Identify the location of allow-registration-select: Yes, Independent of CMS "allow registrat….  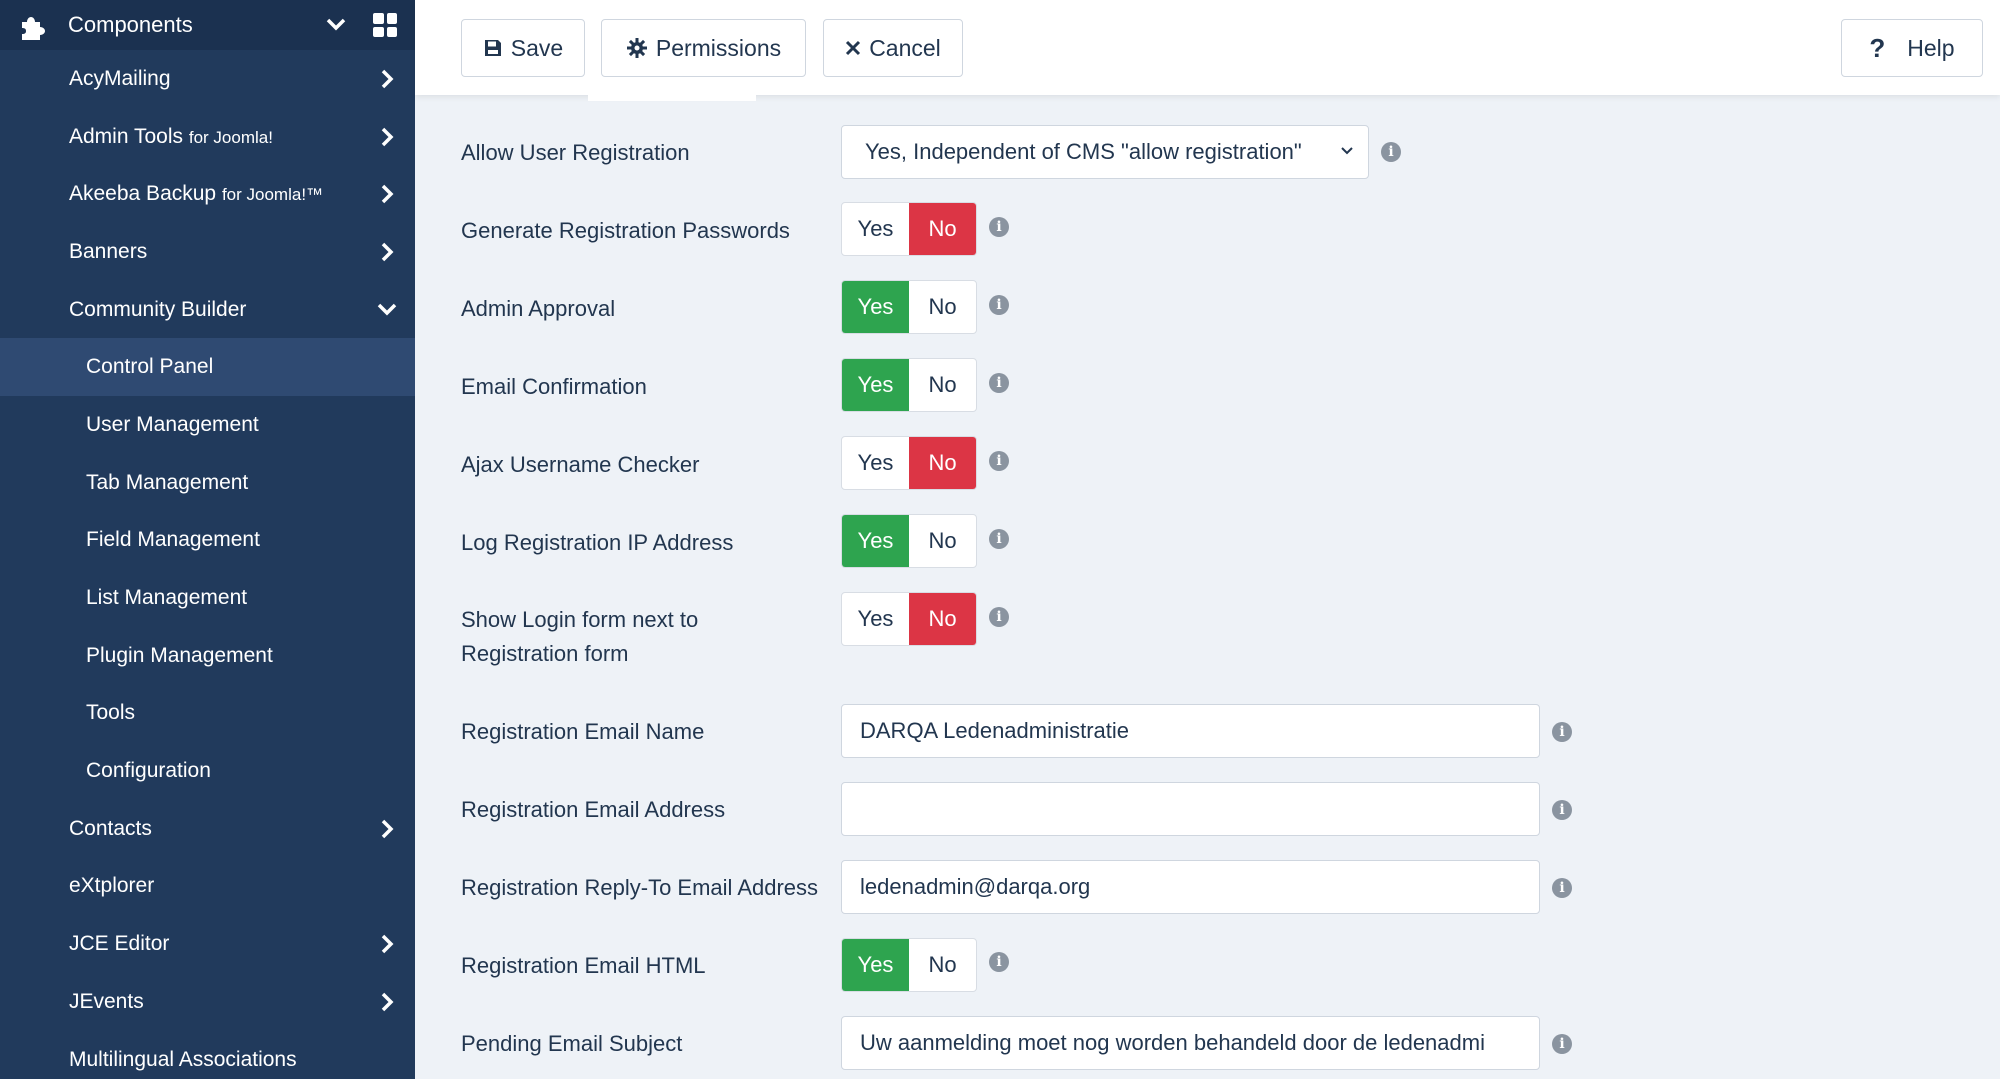
(1105, 152).